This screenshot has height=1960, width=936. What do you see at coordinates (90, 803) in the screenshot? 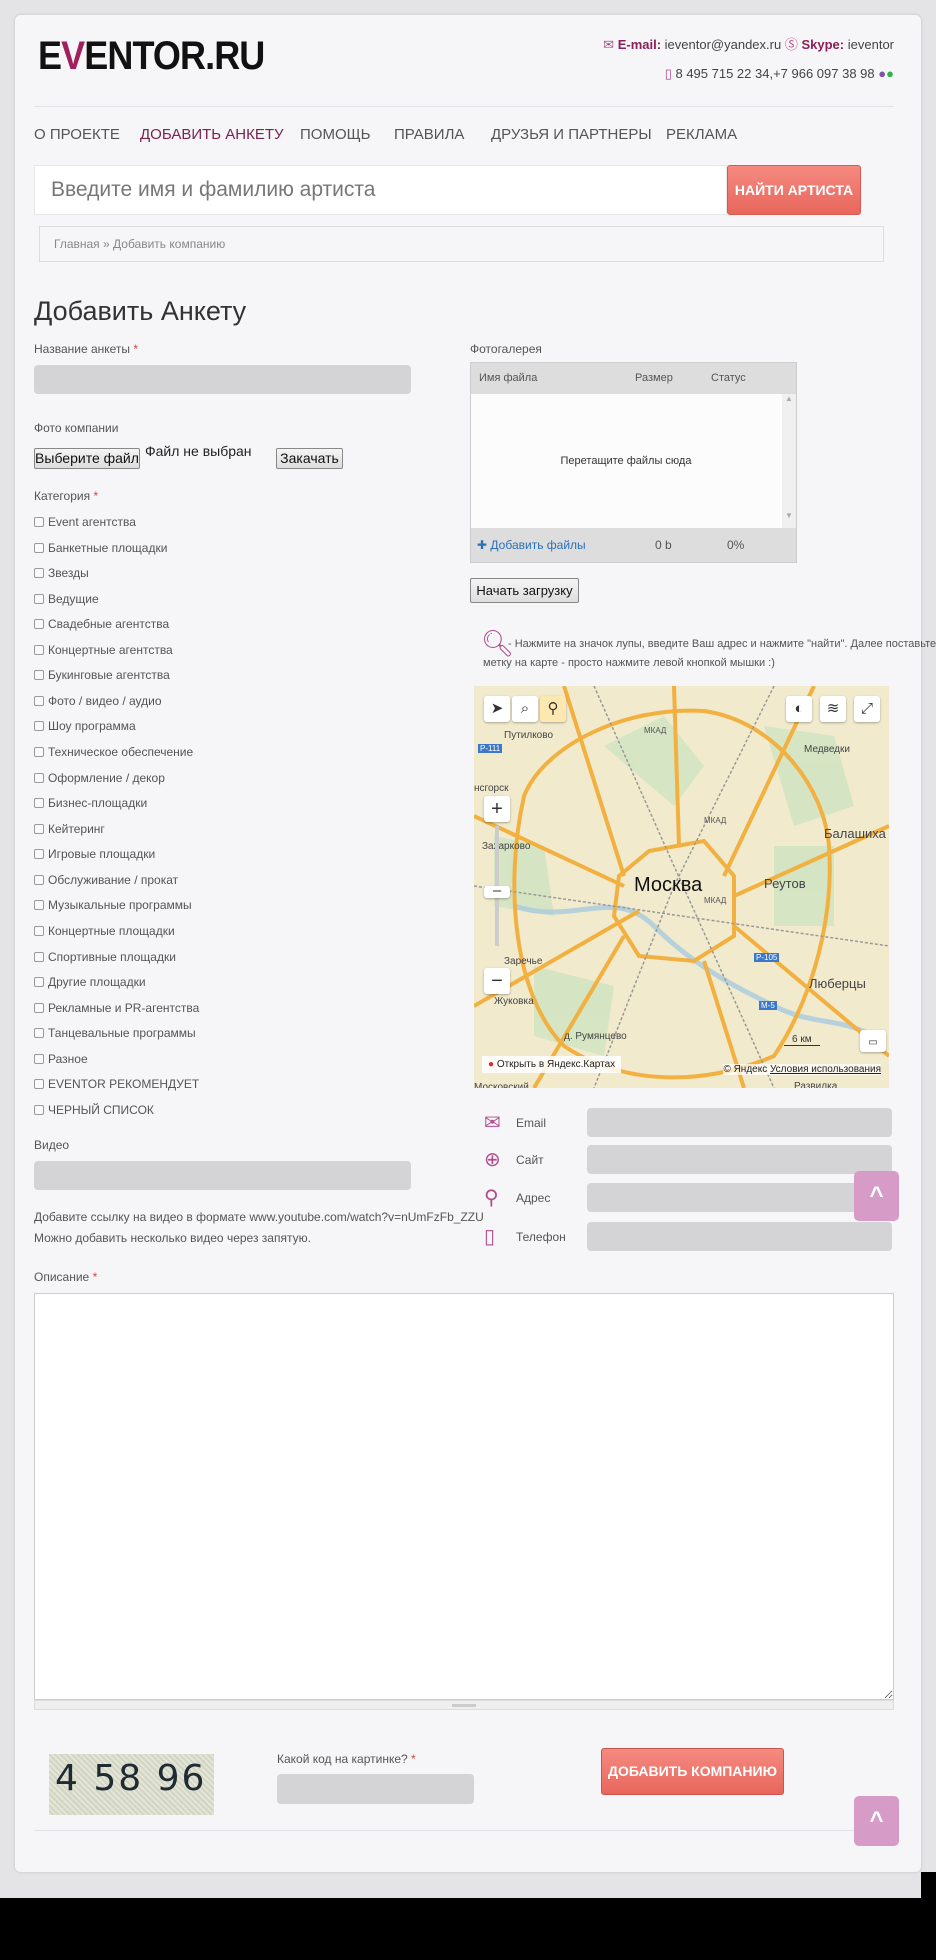
I see `category-checkbox: Бизнес-площадки` at bounding box center [90, 803].